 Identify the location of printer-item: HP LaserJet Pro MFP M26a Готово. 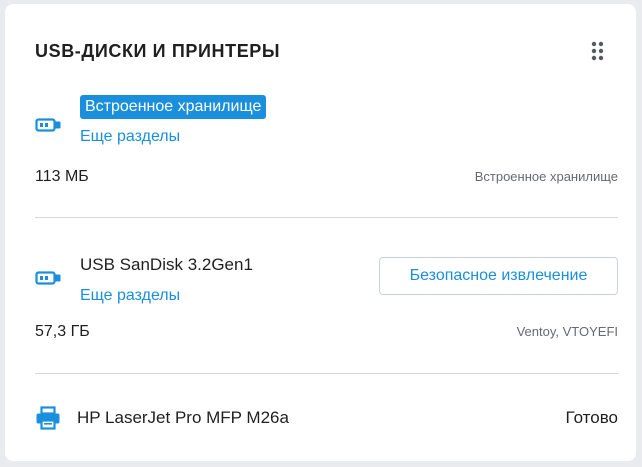
(326, 418).